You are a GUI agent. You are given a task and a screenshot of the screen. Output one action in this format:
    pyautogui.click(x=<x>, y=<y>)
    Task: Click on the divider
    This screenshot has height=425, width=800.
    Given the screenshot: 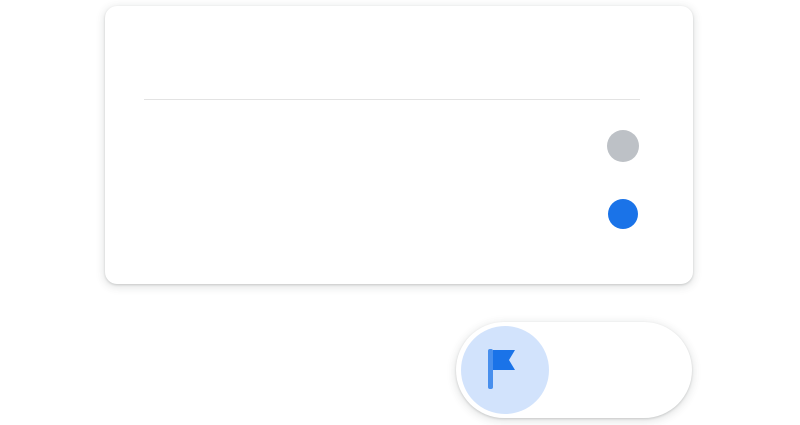 What is the action you would take?
    pyautogui.click(x=392, y=99)
    